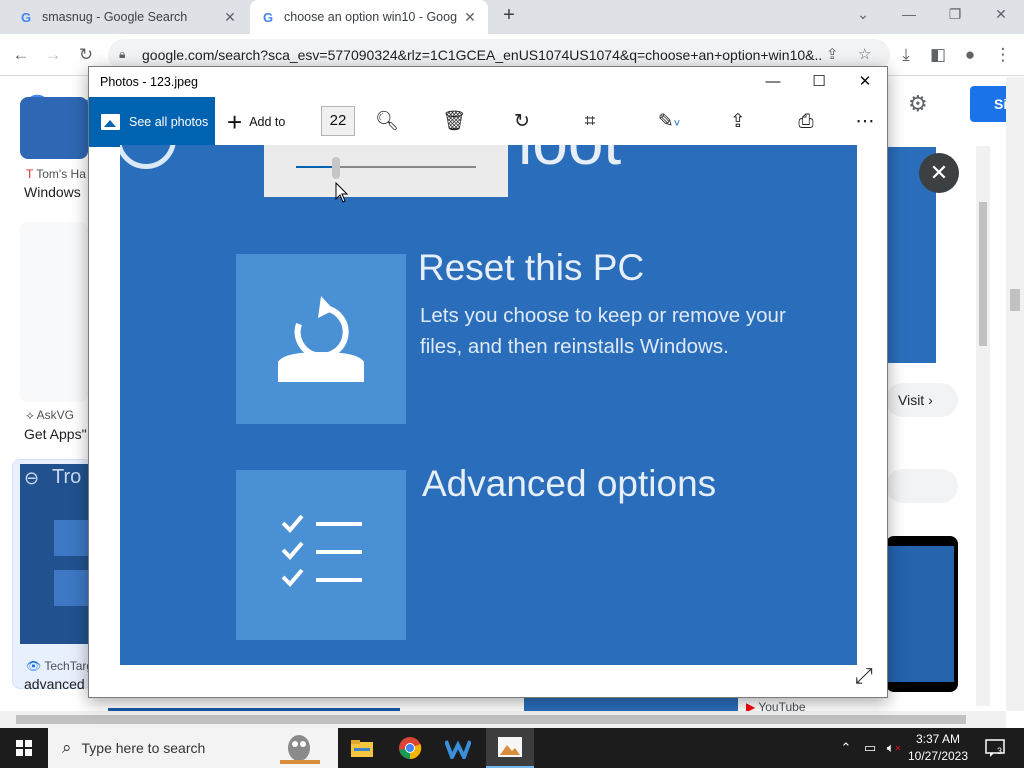 This screenshot has height=771, width=1024. I want to click on new-tab-button: +, so click(509, 16).